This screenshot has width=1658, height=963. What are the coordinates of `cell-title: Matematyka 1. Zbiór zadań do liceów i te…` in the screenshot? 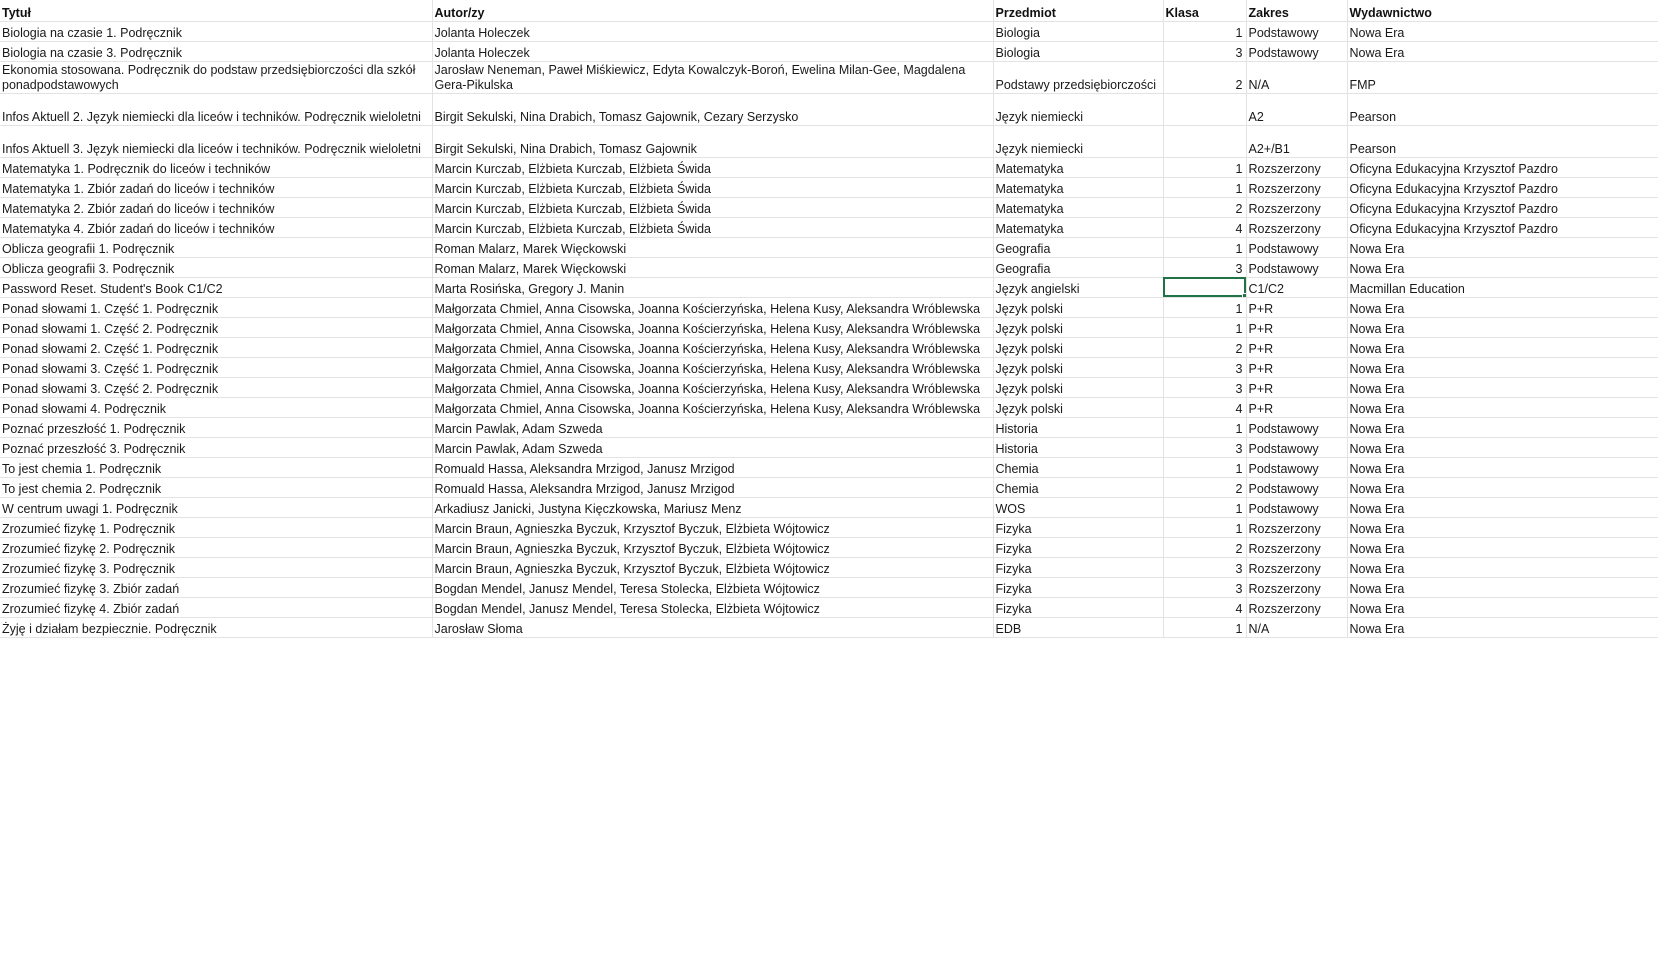 It's located at (216, 187).